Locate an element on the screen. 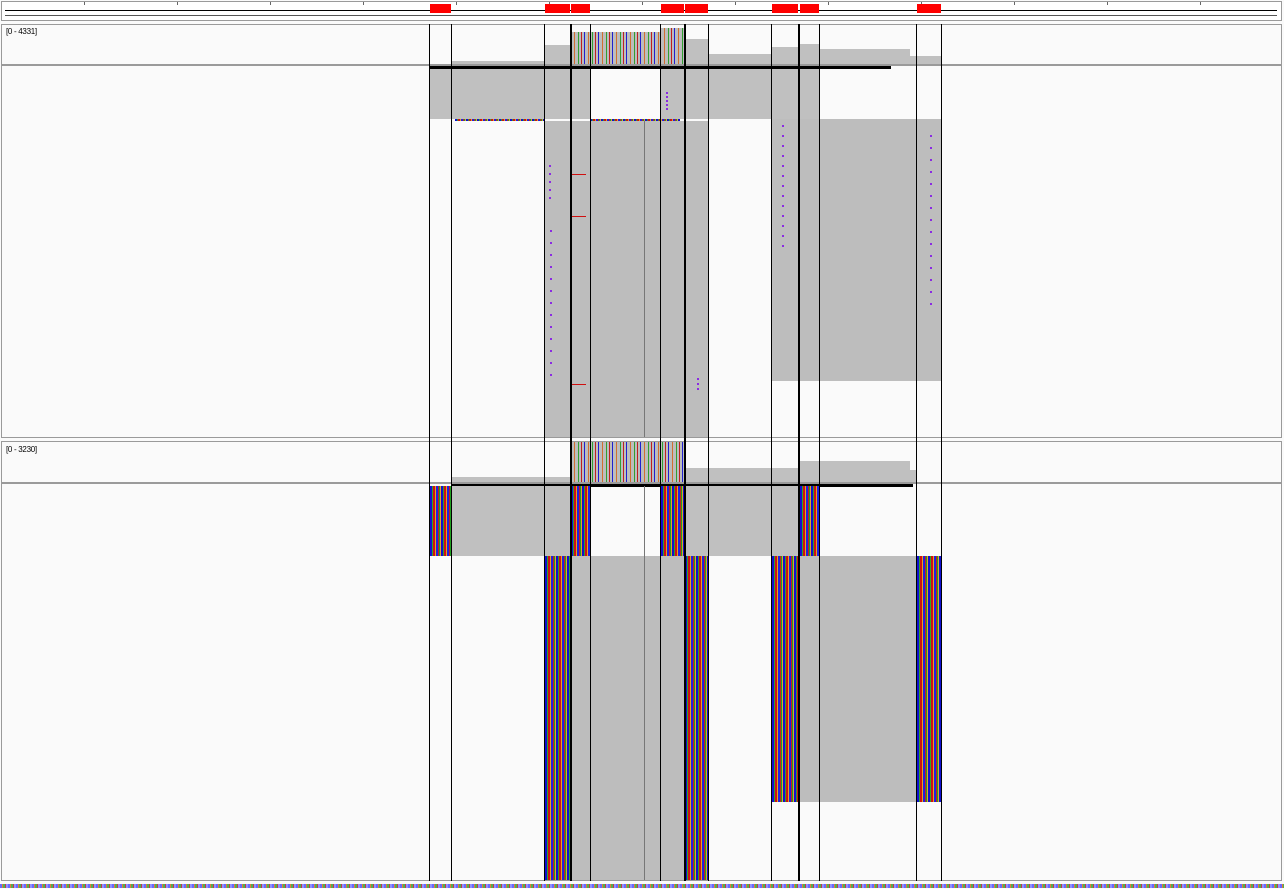 The image size is (1284, 889). track-1-range-label: [0 - 4331] is located at coordinates (21, 31).